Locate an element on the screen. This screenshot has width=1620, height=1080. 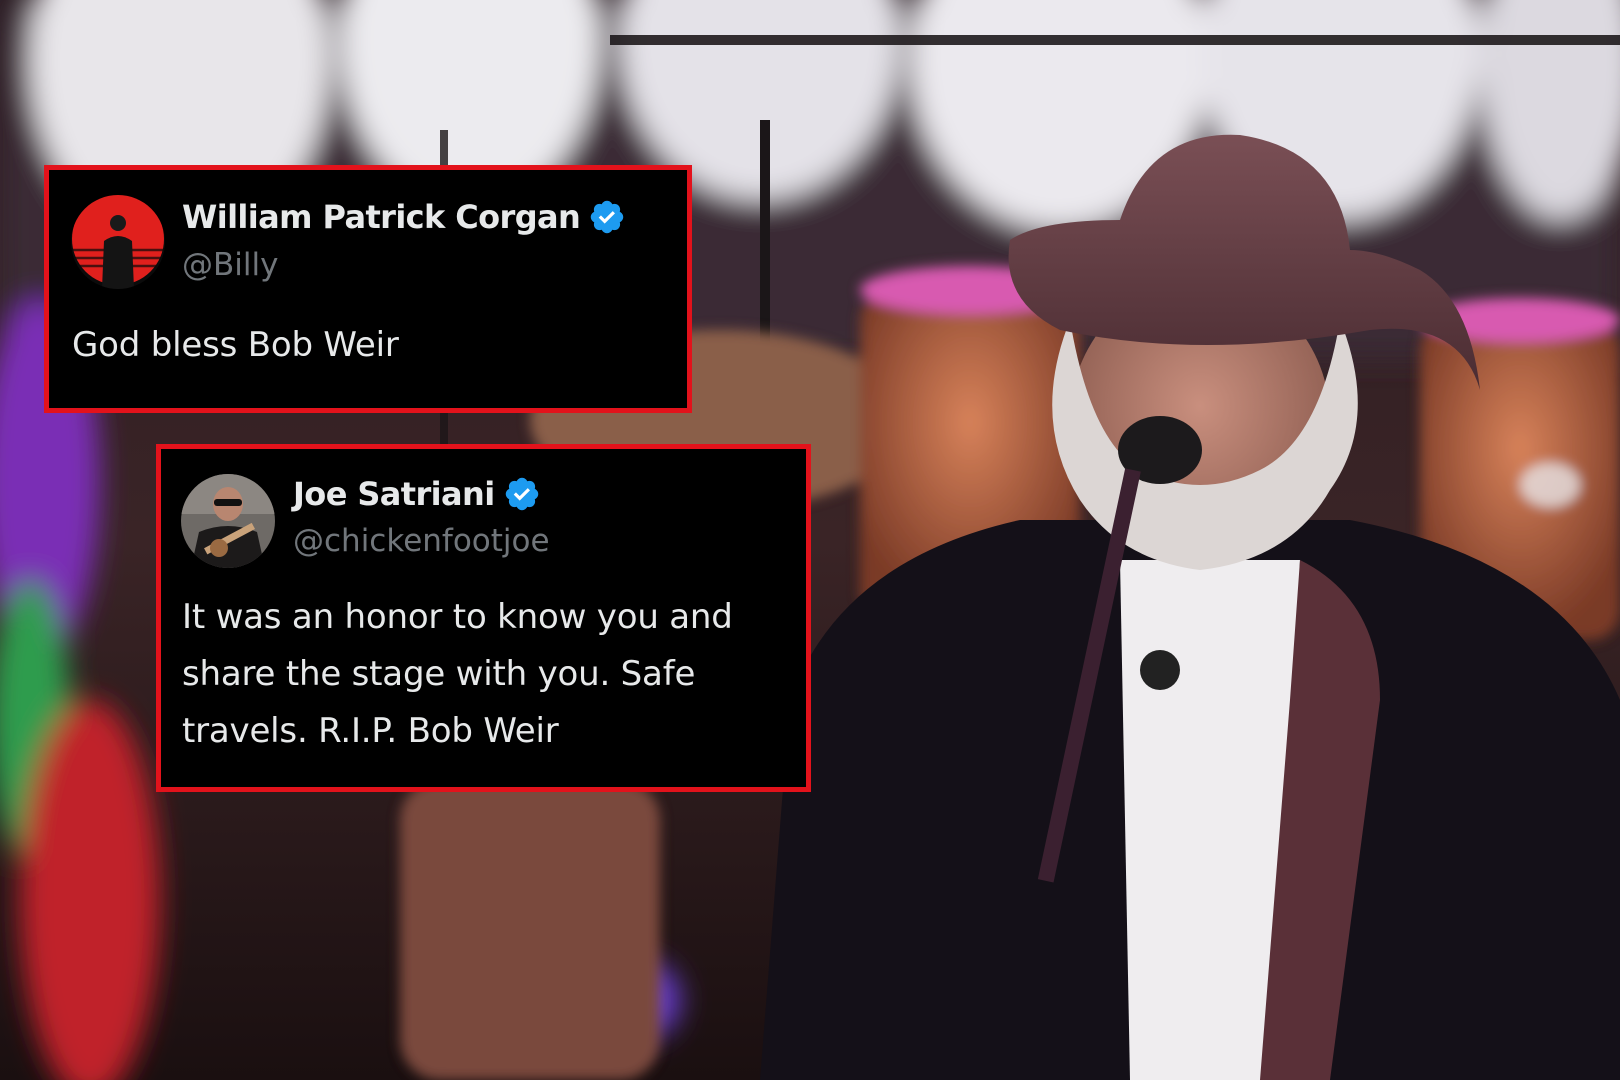
display-name: William Patrick Corgan is located at coordinates (381, 217).